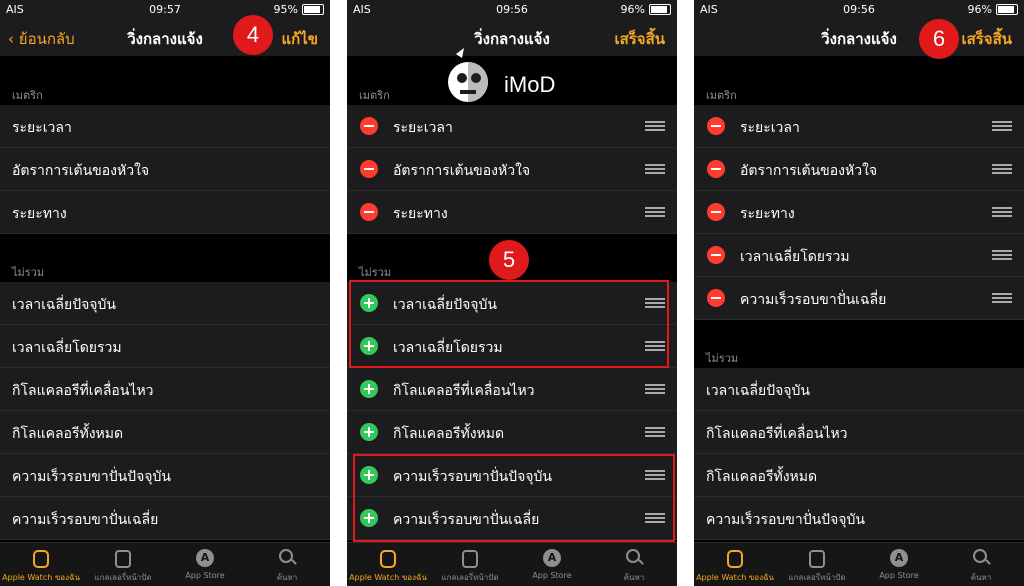 This screenshot has width=1024, height=586. Describe the element at coordinates (530, 84) in the screenshot. I see `imod-wordmark: iMoD` at that location.